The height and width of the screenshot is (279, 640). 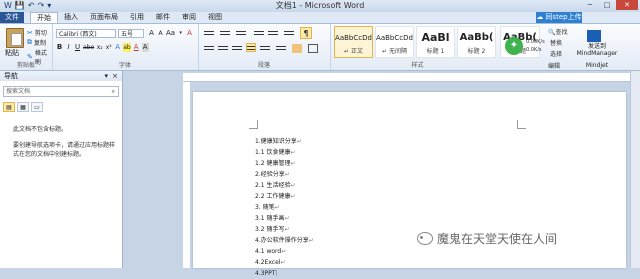 What do you see at coordinates (556, 53) in the screenshot?
I see `select-button: 选择` at bounding box center [556, 53].